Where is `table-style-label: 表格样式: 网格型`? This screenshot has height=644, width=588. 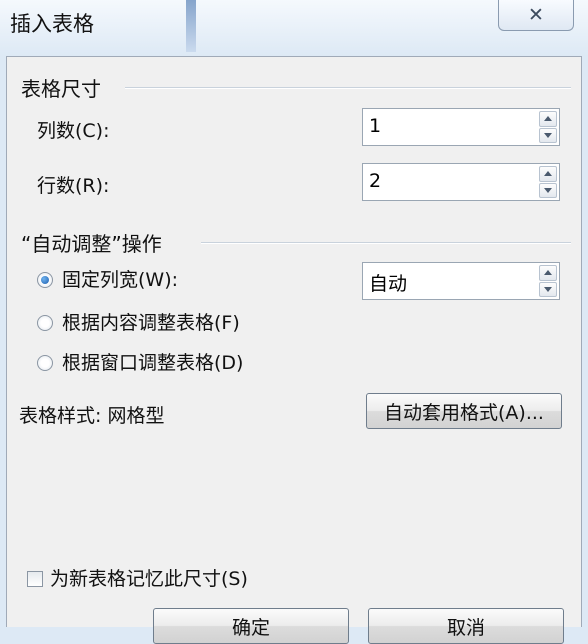 table-style-label: 表格样式: 网格型 is located at coordinates (92, 416).